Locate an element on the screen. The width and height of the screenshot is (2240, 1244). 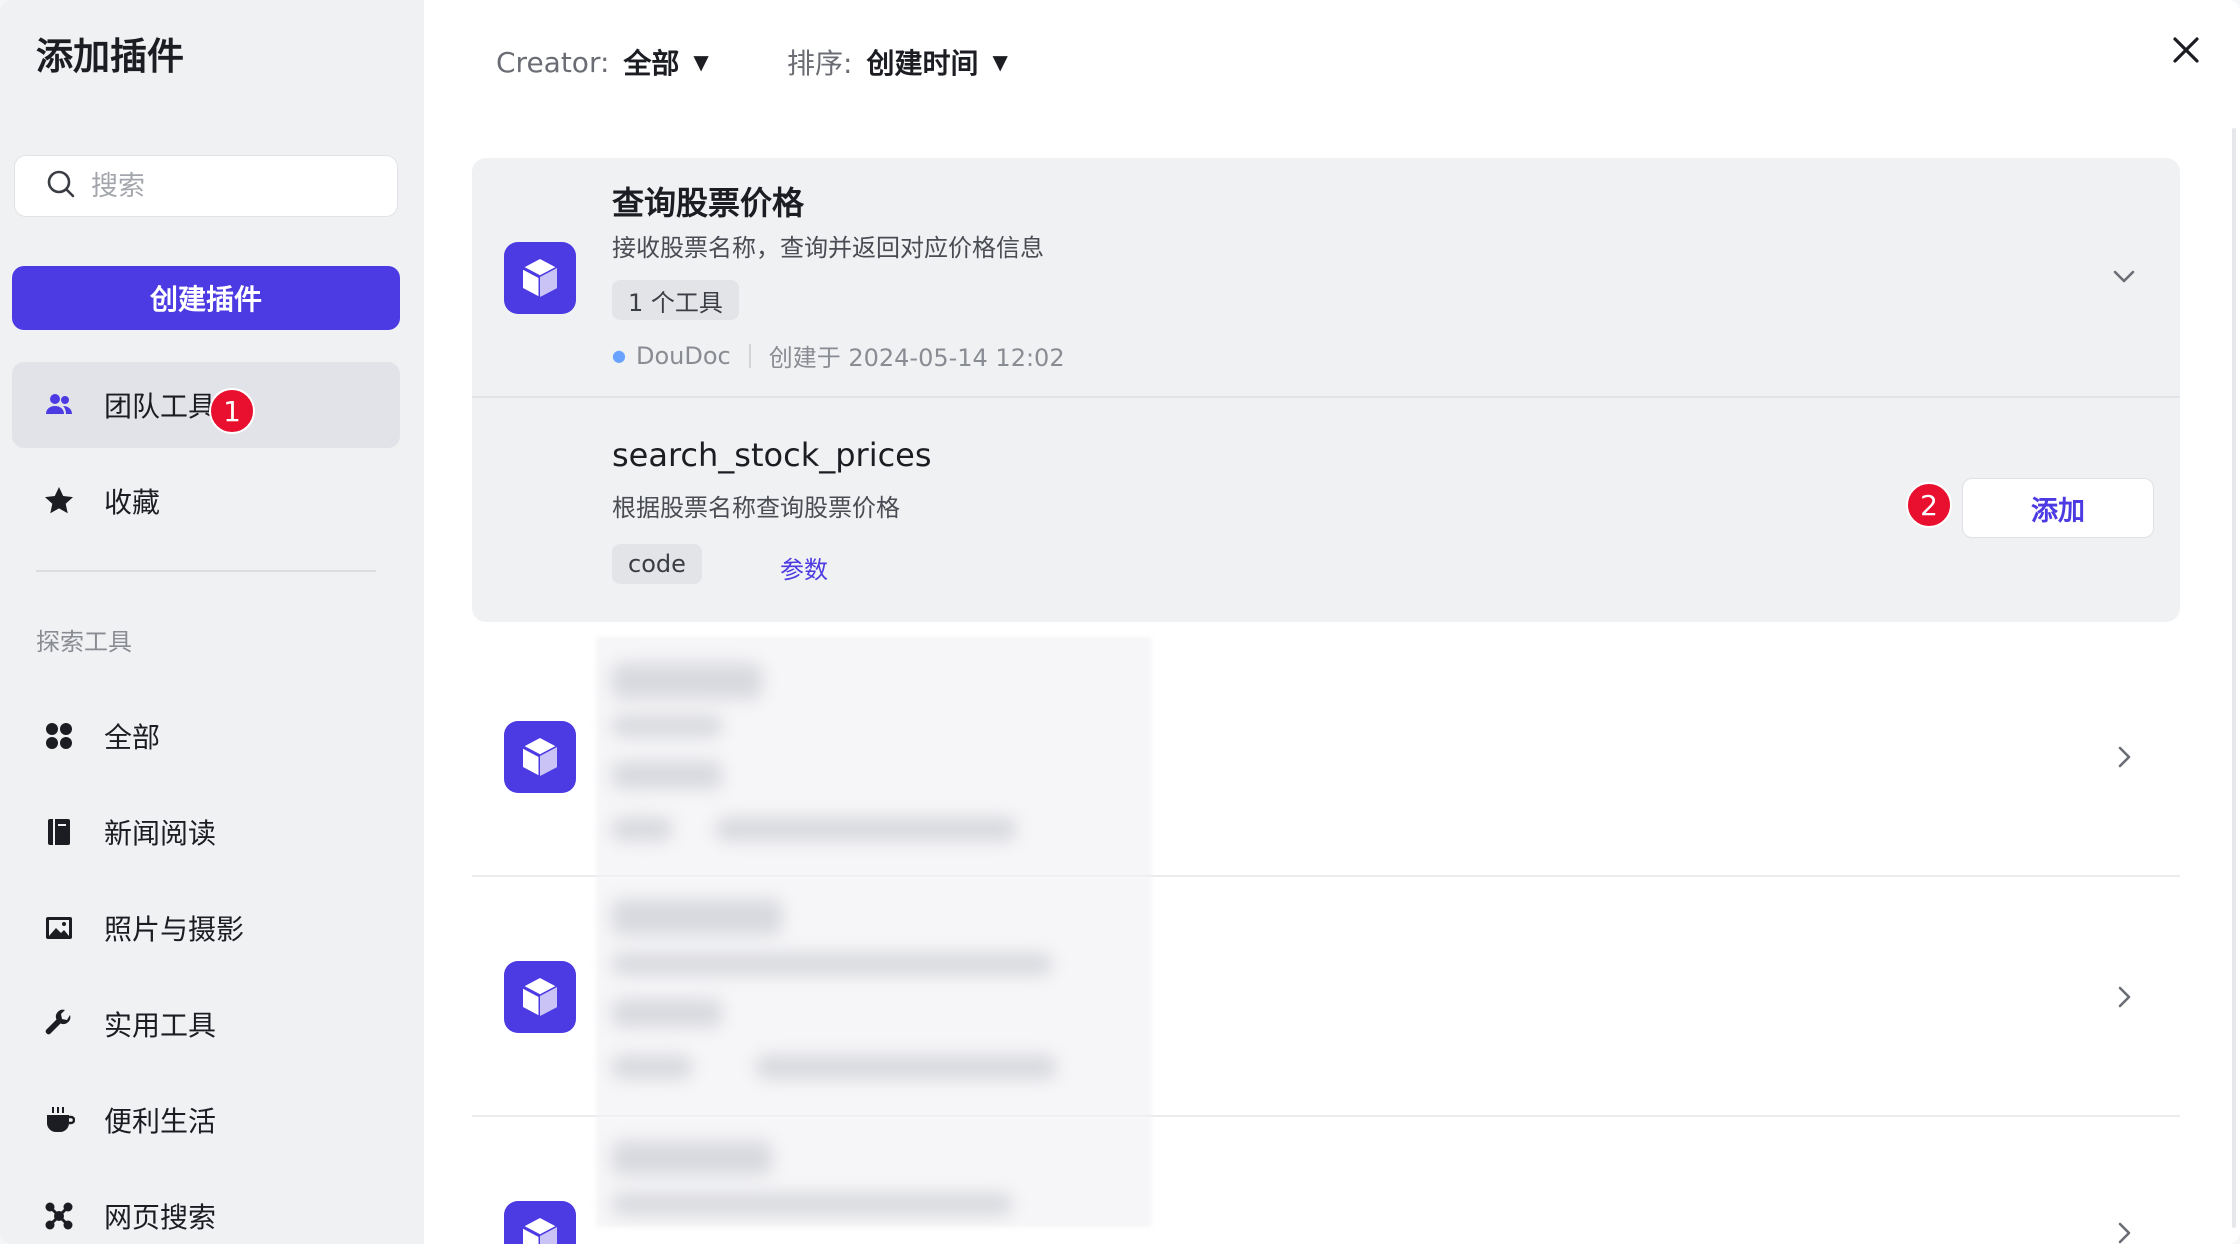
star-icon is located at coordinates (59, 501).